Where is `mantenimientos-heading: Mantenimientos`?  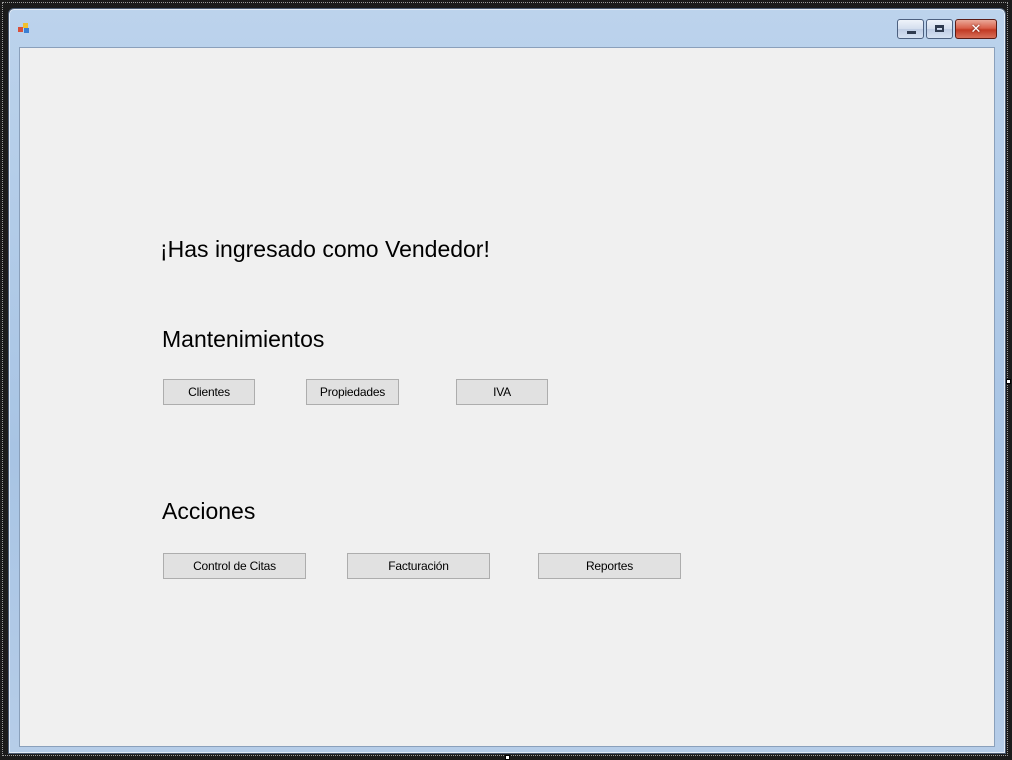 mantenimientos-heading: Mantenimientos is located at coordinates (243, 339).